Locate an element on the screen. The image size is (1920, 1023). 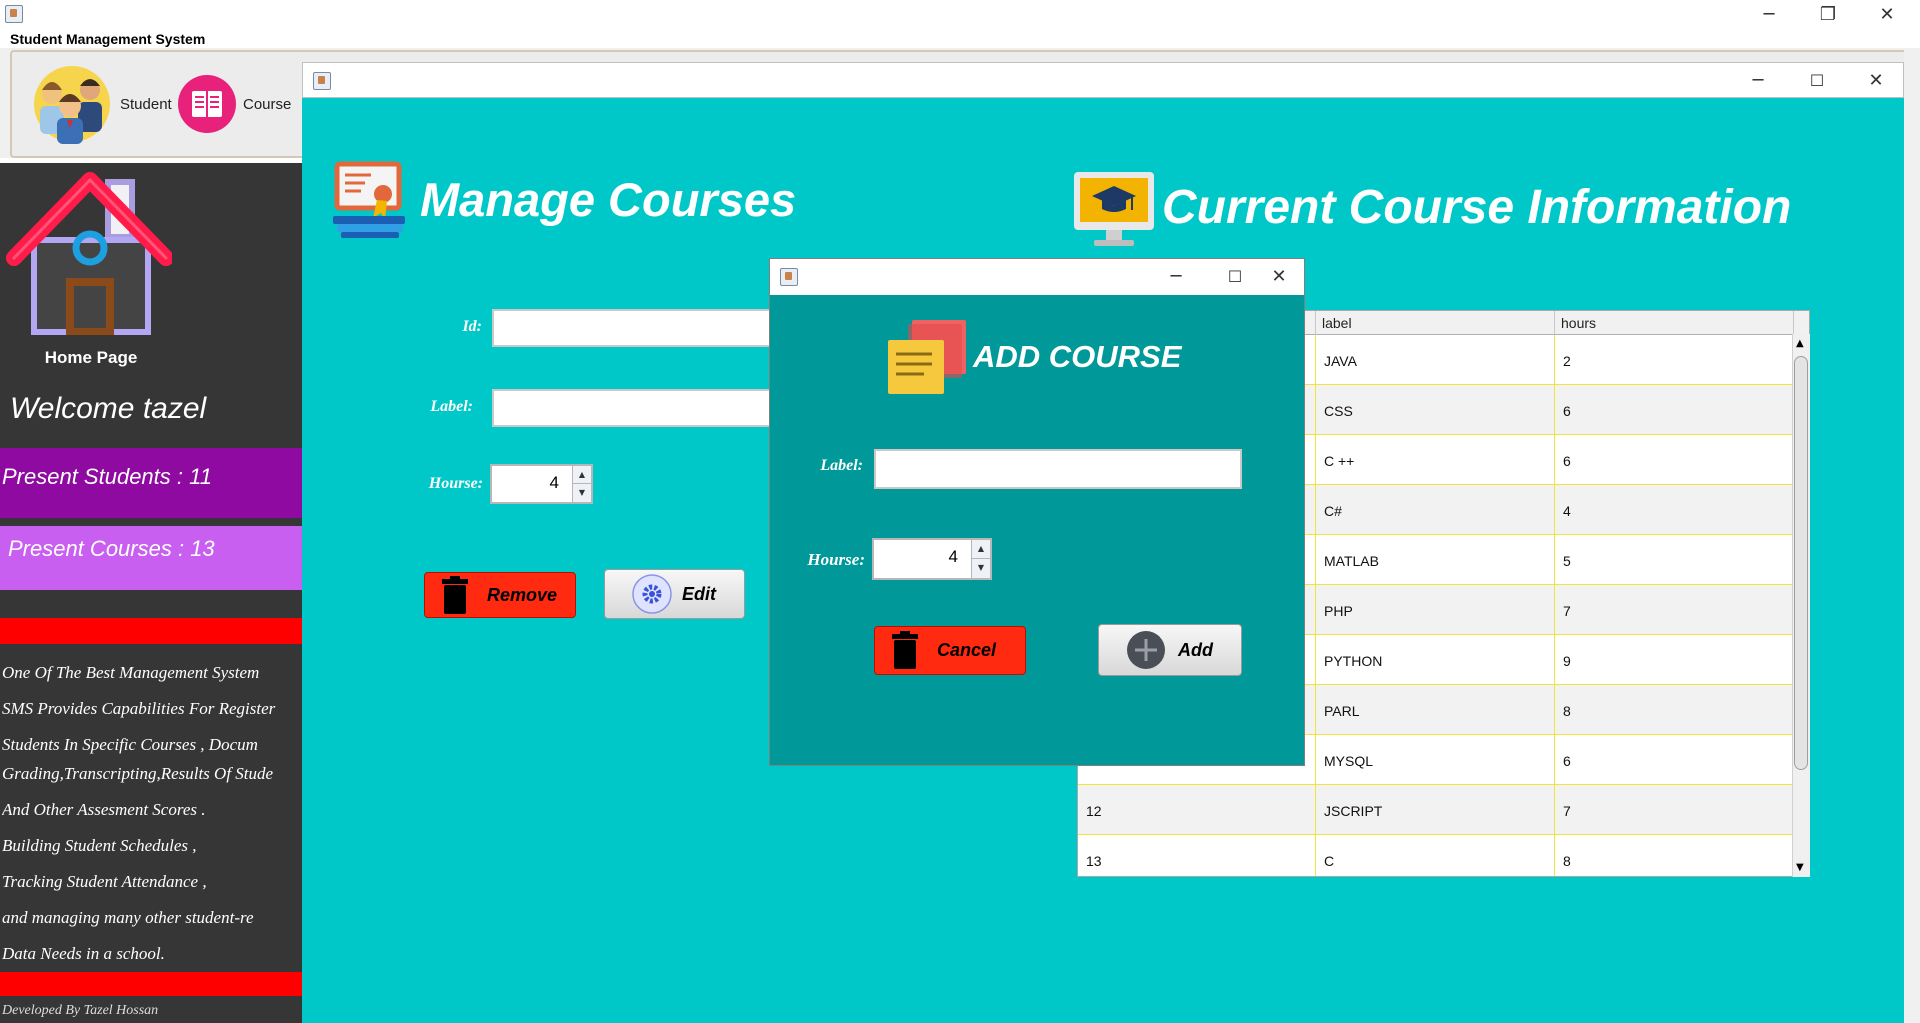
scroll-up-icon: ▲ is located at coordinates (1800, 343).